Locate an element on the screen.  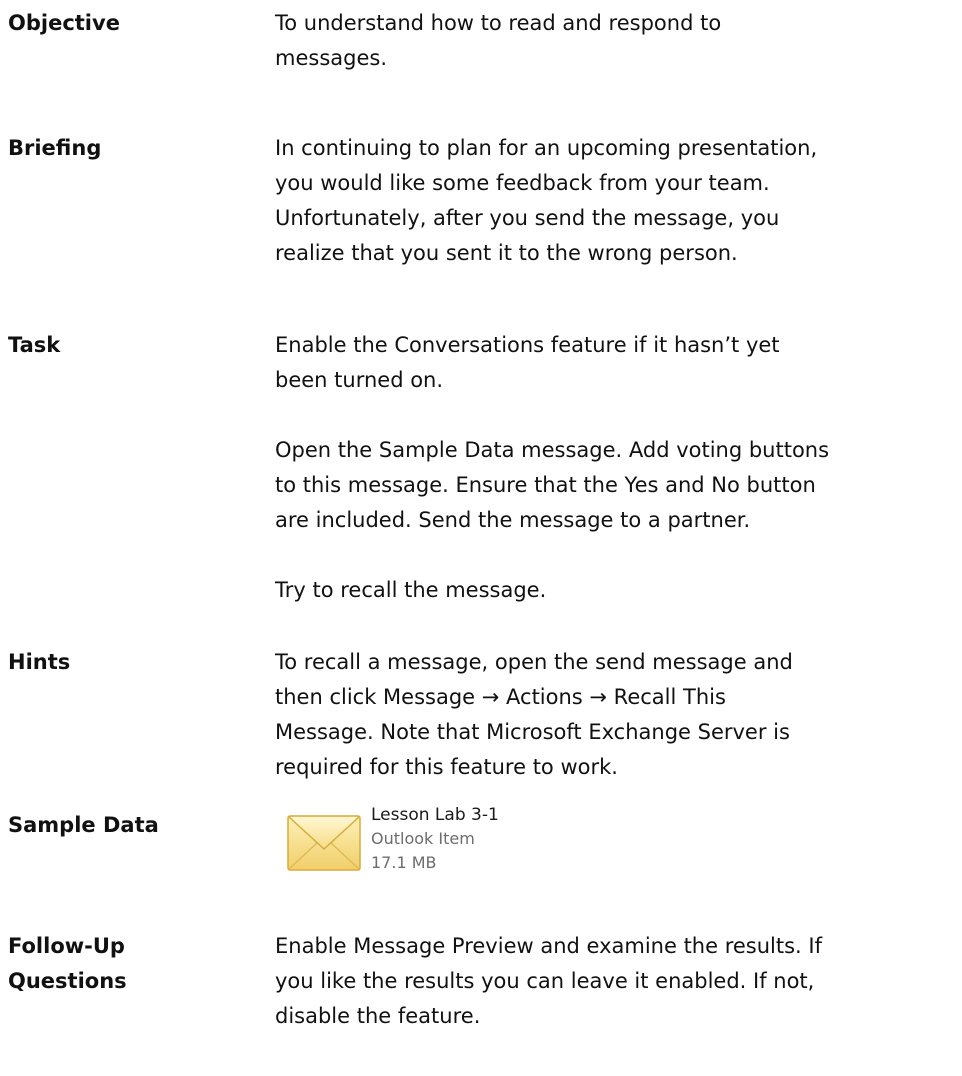
sample-data-file: Lesson Lab 3-1 Outlook Item 17.1 MB is located at coordinates (437, 843).